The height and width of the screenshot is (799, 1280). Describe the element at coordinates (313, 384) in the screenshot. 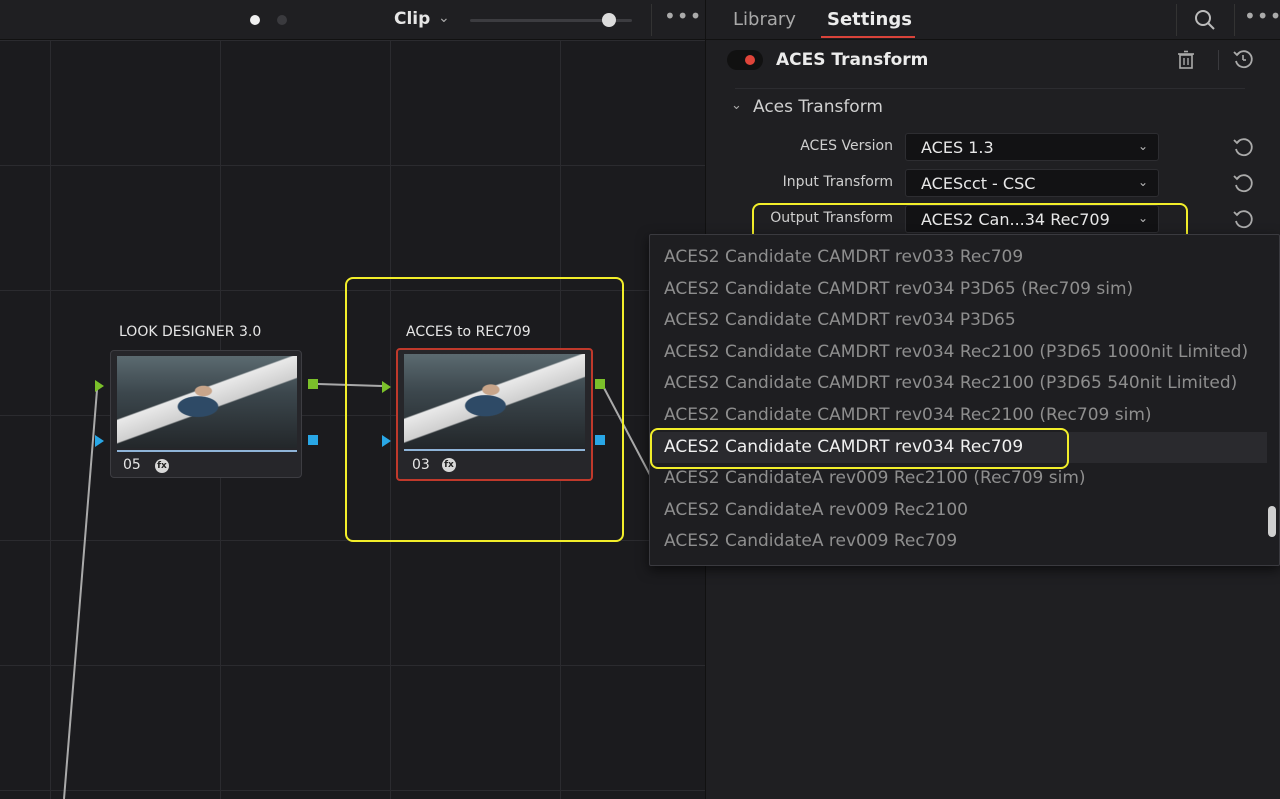

I see `node-05-output-rgb` at that location.